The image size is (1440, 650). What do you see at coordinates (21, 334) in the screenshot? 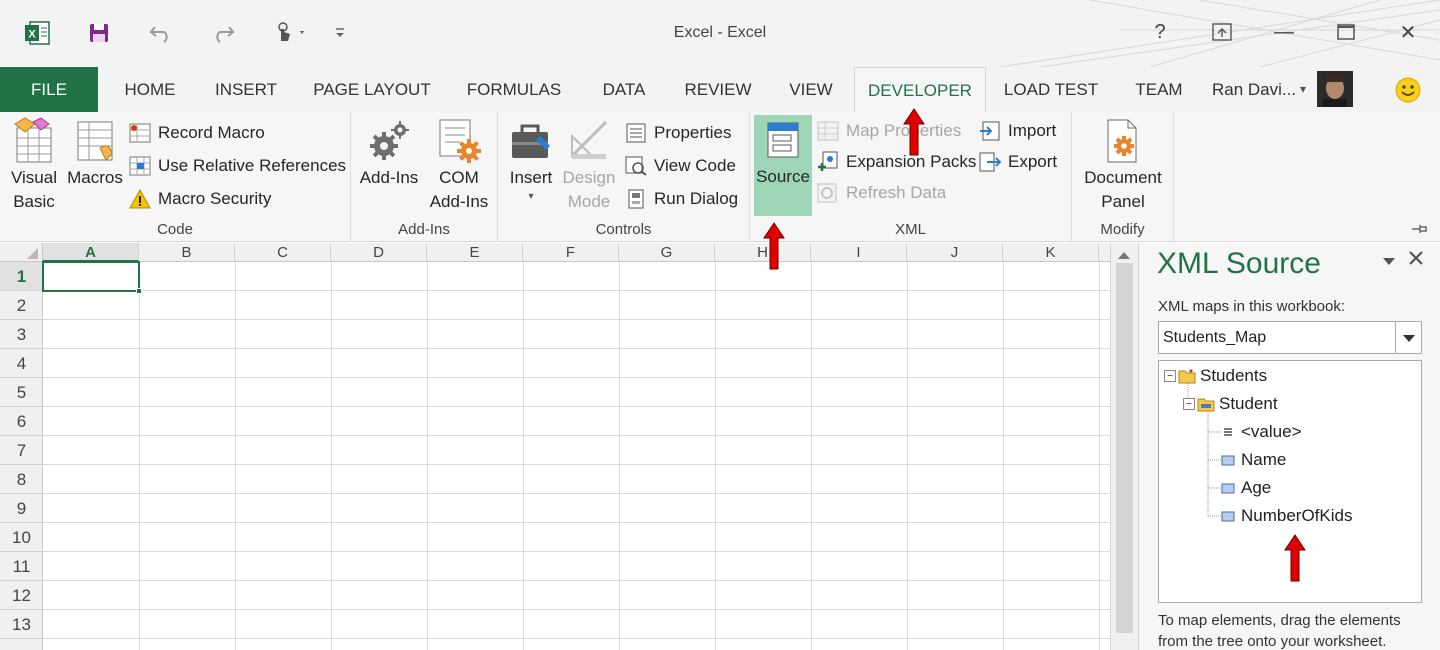
I see `row-header-3: 3` at bounding box center [21, 334].